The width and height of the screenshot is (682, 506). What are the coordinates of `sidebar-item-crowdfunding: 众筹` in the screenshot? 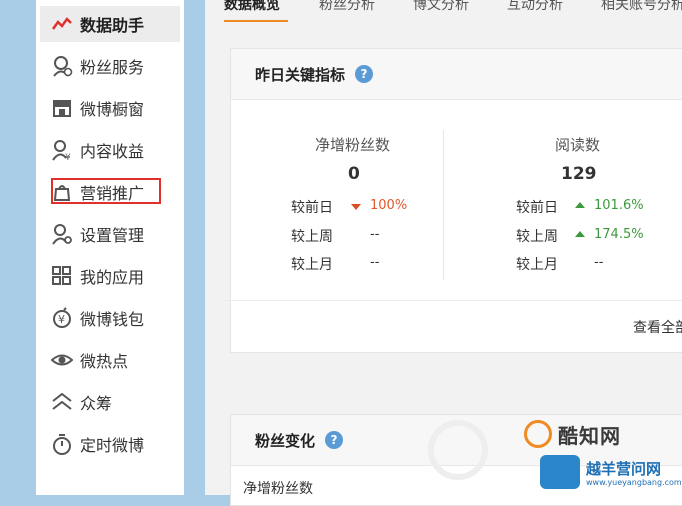 It's located at (110, 402).